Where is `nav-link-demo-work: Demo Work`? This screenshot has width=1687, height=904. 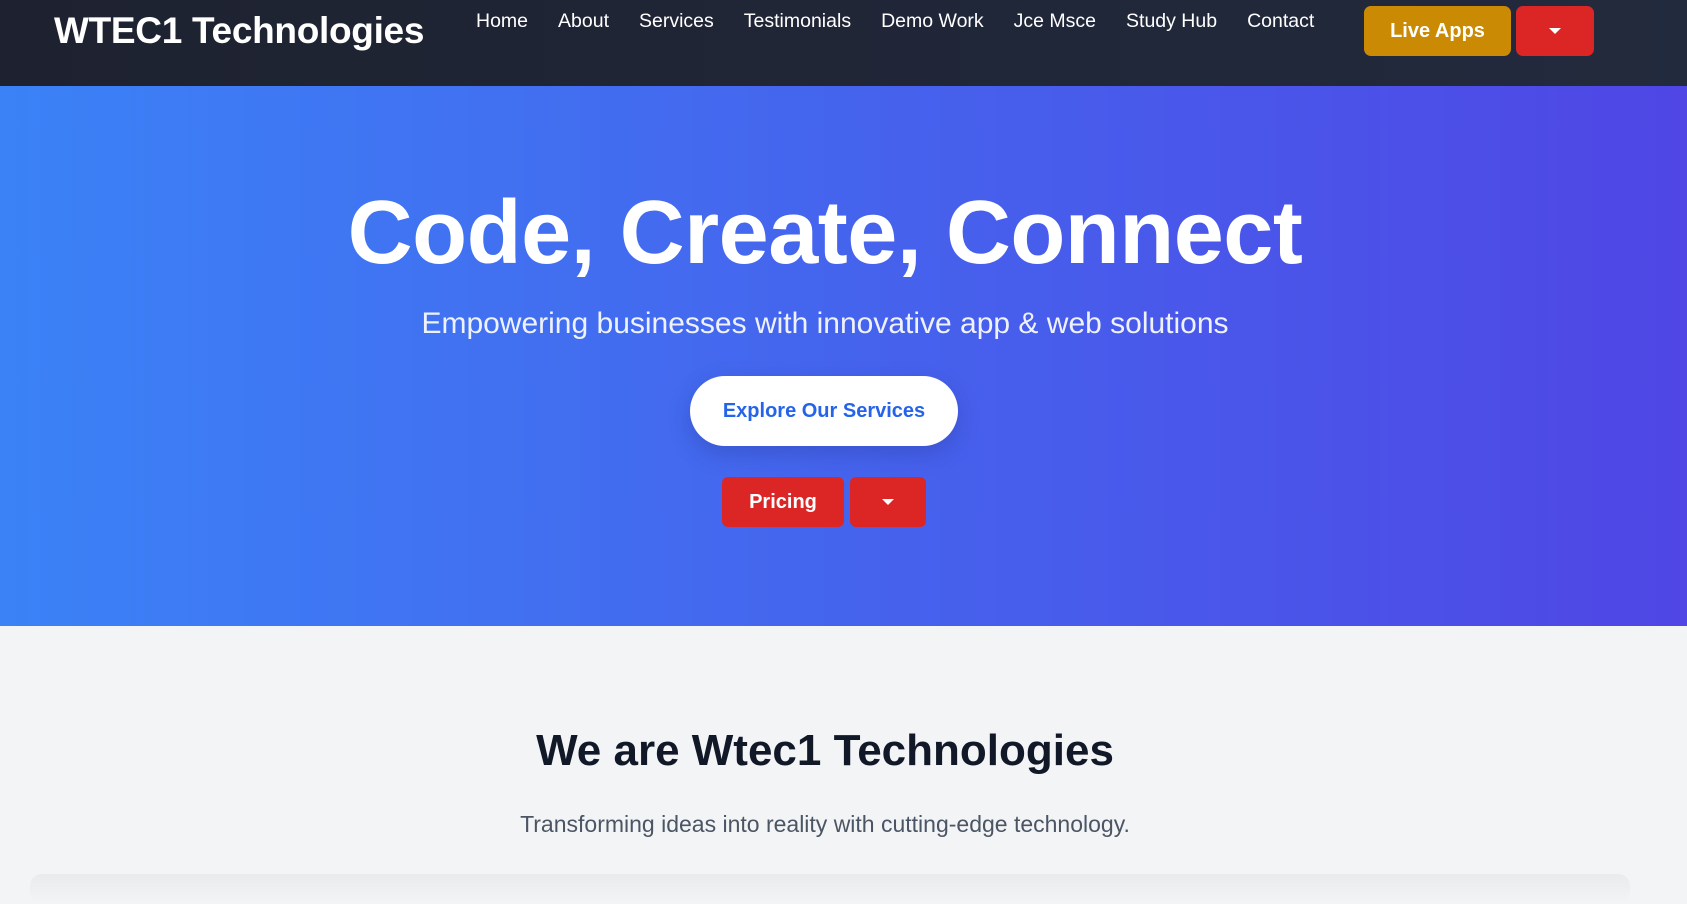 nav-link-demo-work: Demo Work is located at coordinates (932, 22).